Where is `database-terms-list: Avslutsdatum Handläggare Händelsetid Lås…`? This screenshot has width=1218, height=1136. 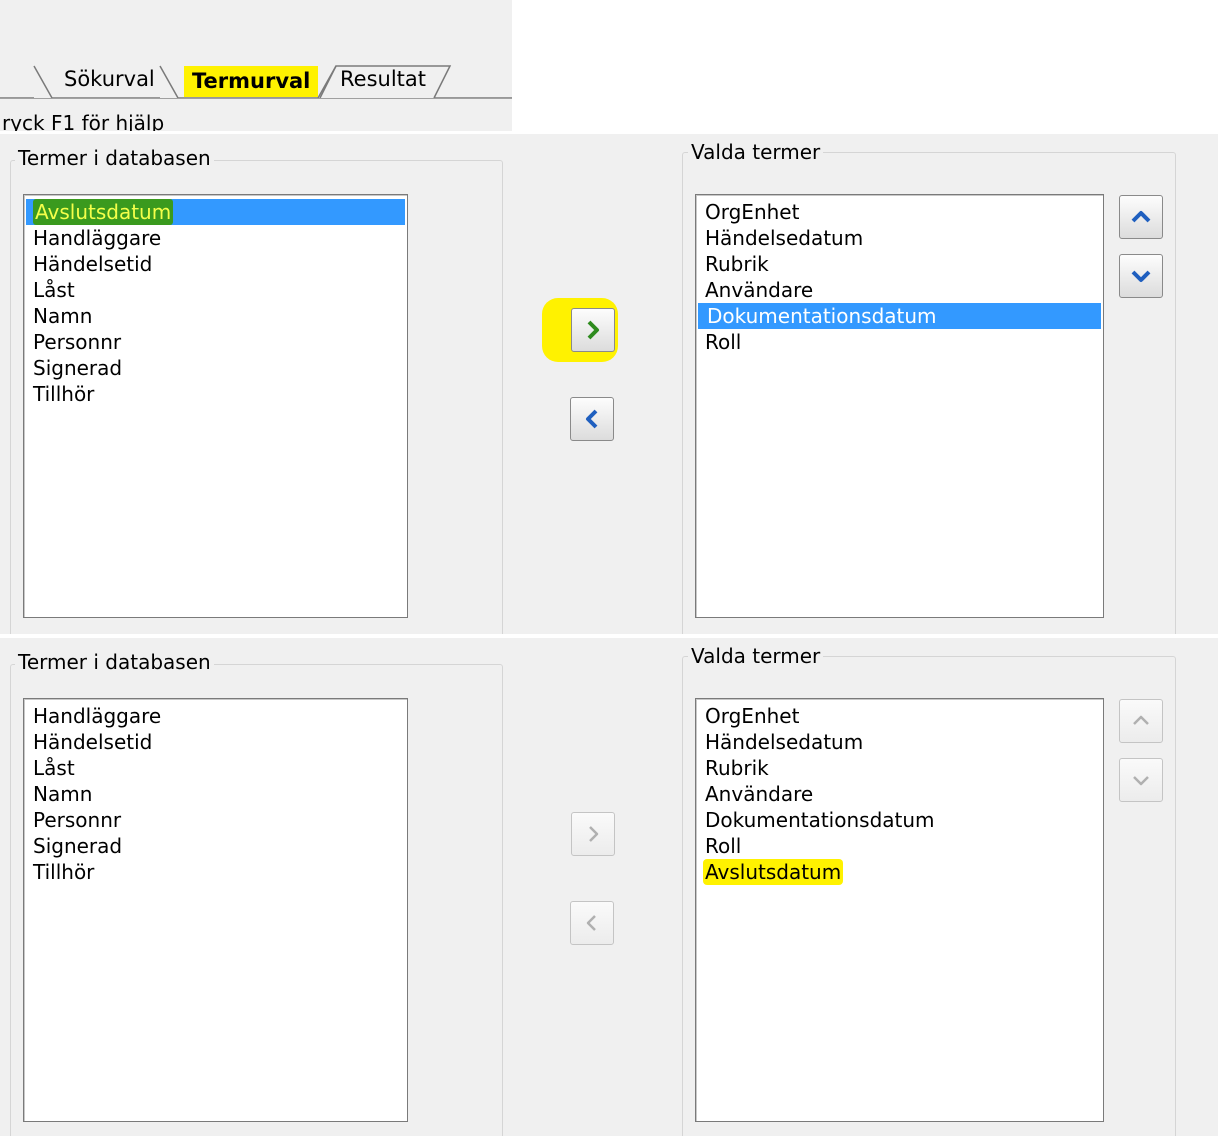 database-terms-list: Avslutsdatum Handläggare Händelsetid Lås… is located at coordinates (215, 406).